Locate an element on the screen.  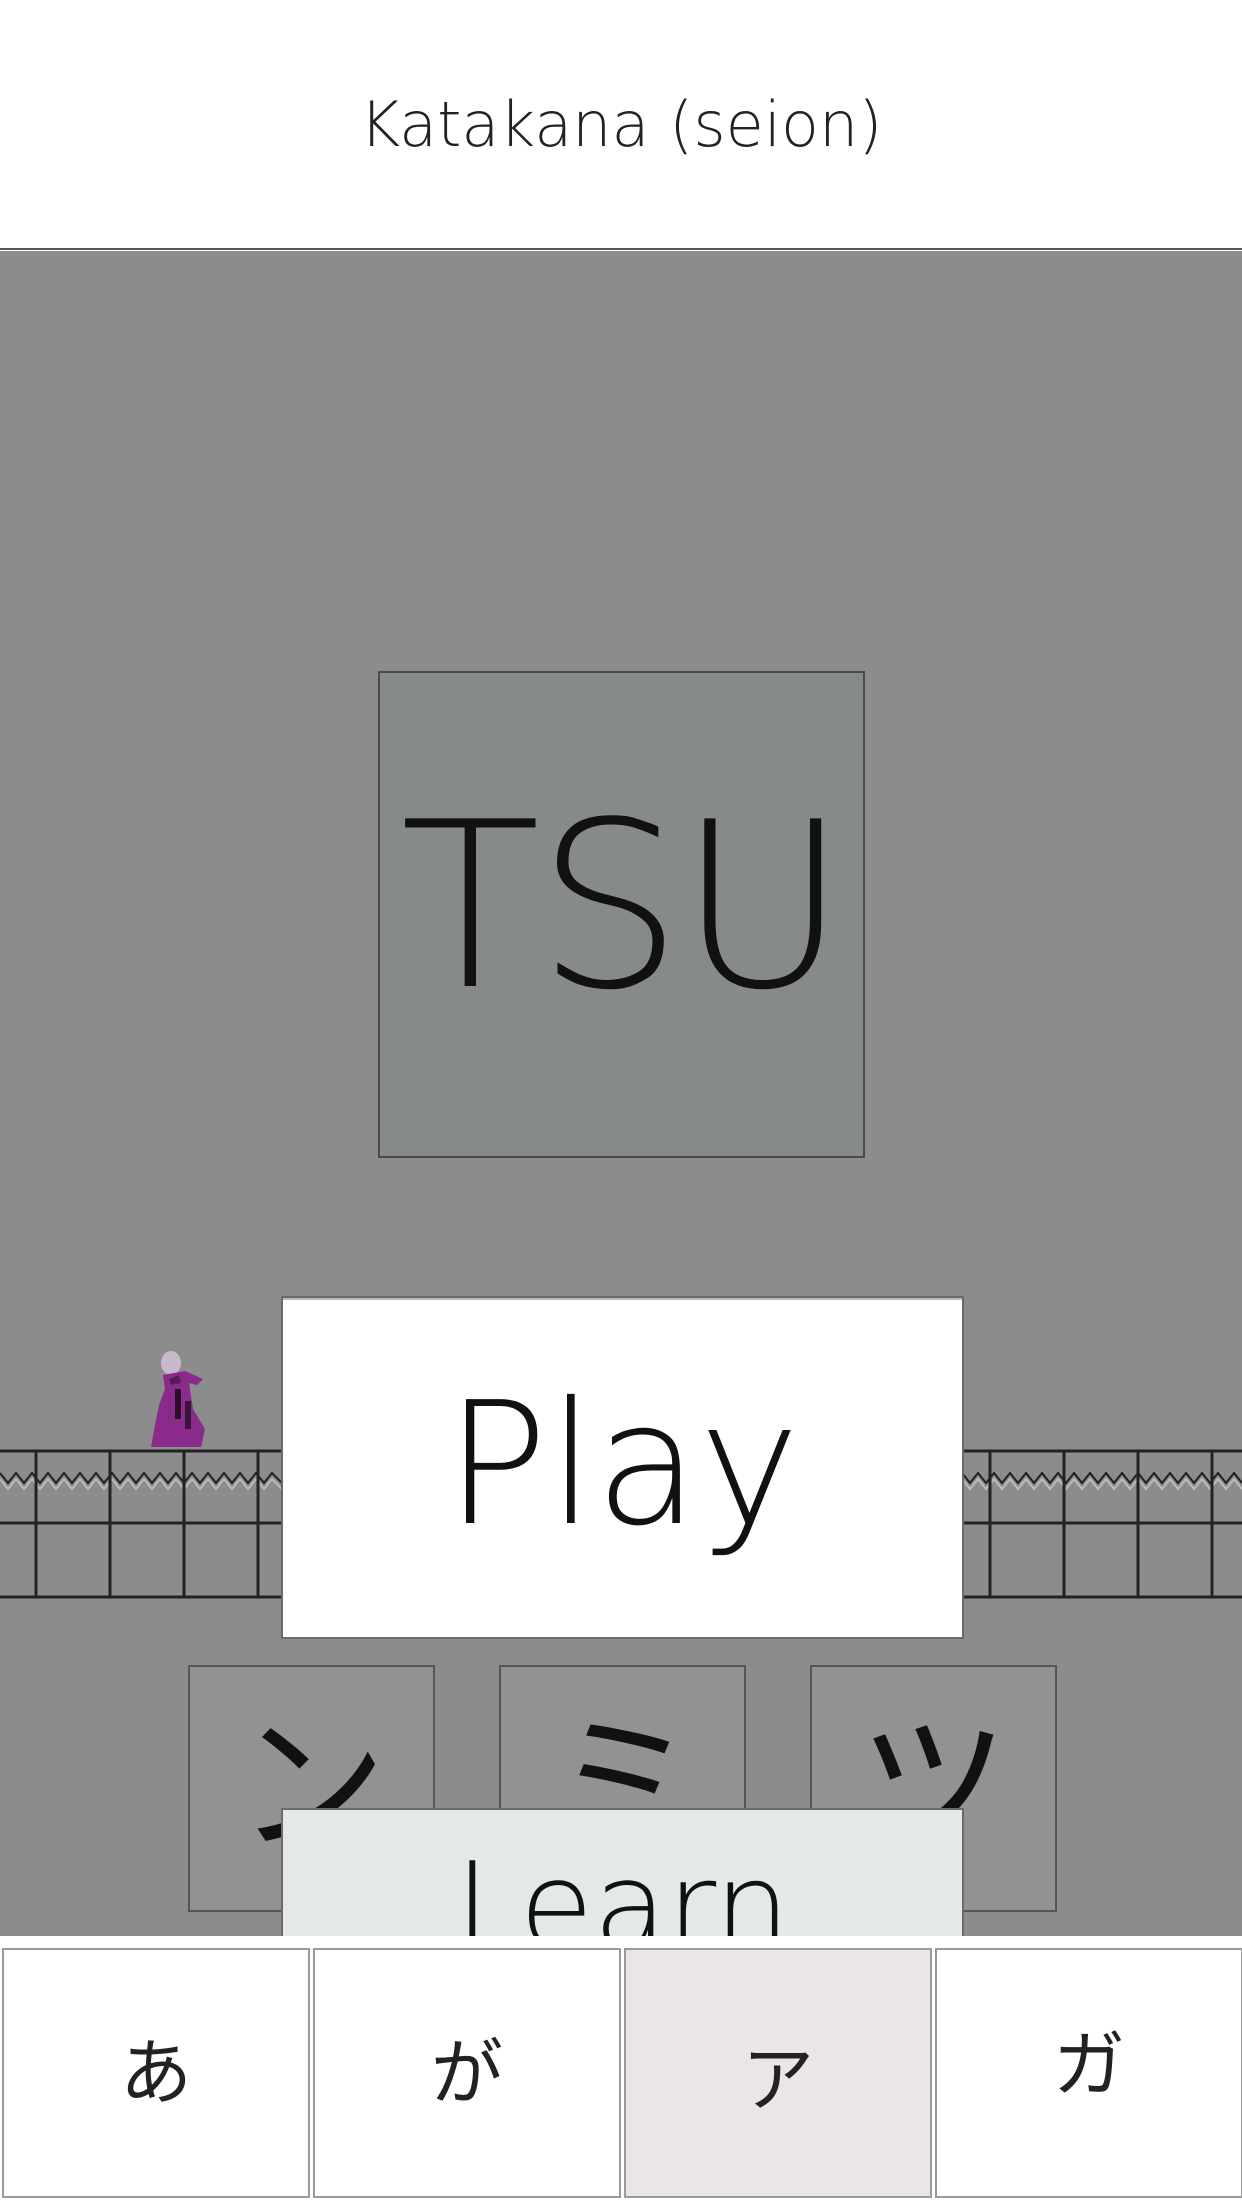
tab-label: あ is located at coordinates (155, 2073).